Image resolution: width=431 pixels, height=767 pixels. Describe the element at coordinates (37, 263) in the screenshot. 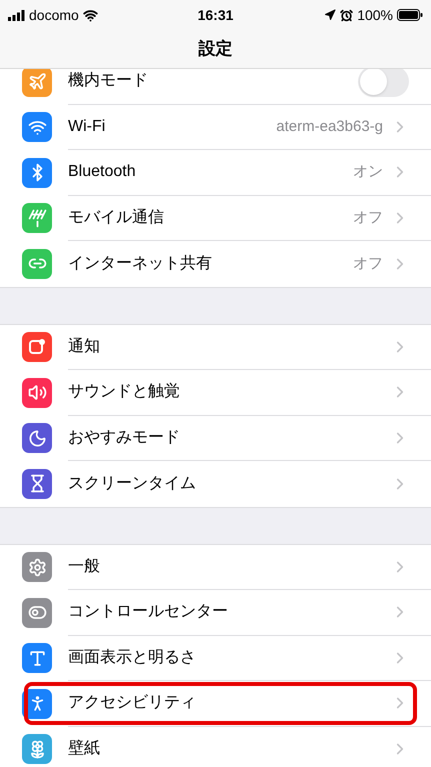

I see `chain-link-icon` at that location.